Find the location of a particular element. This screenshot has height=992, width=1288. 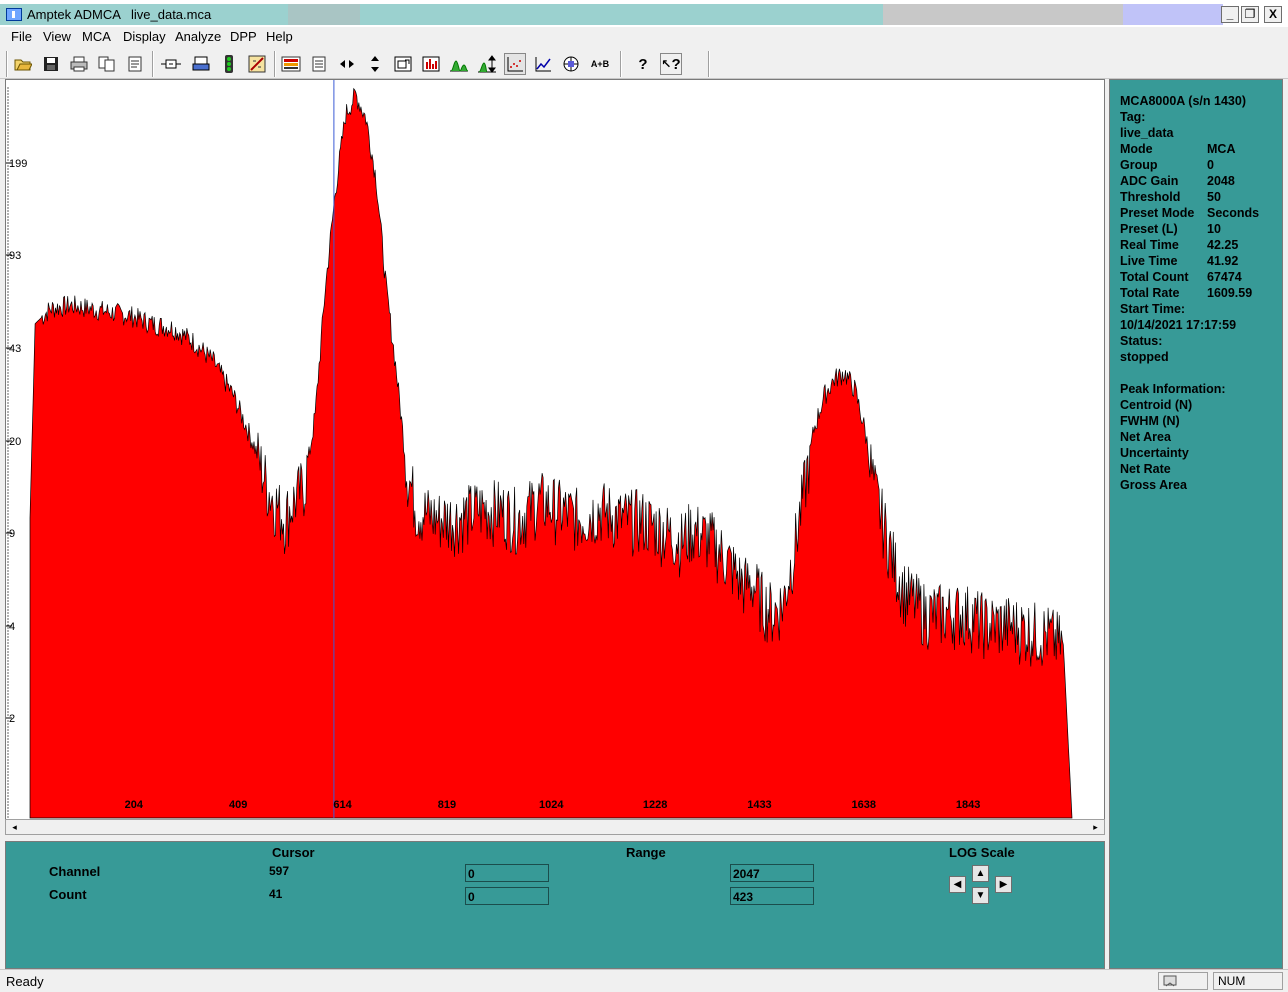

log-up-button: ▲ is located at coordinates (980, 873).